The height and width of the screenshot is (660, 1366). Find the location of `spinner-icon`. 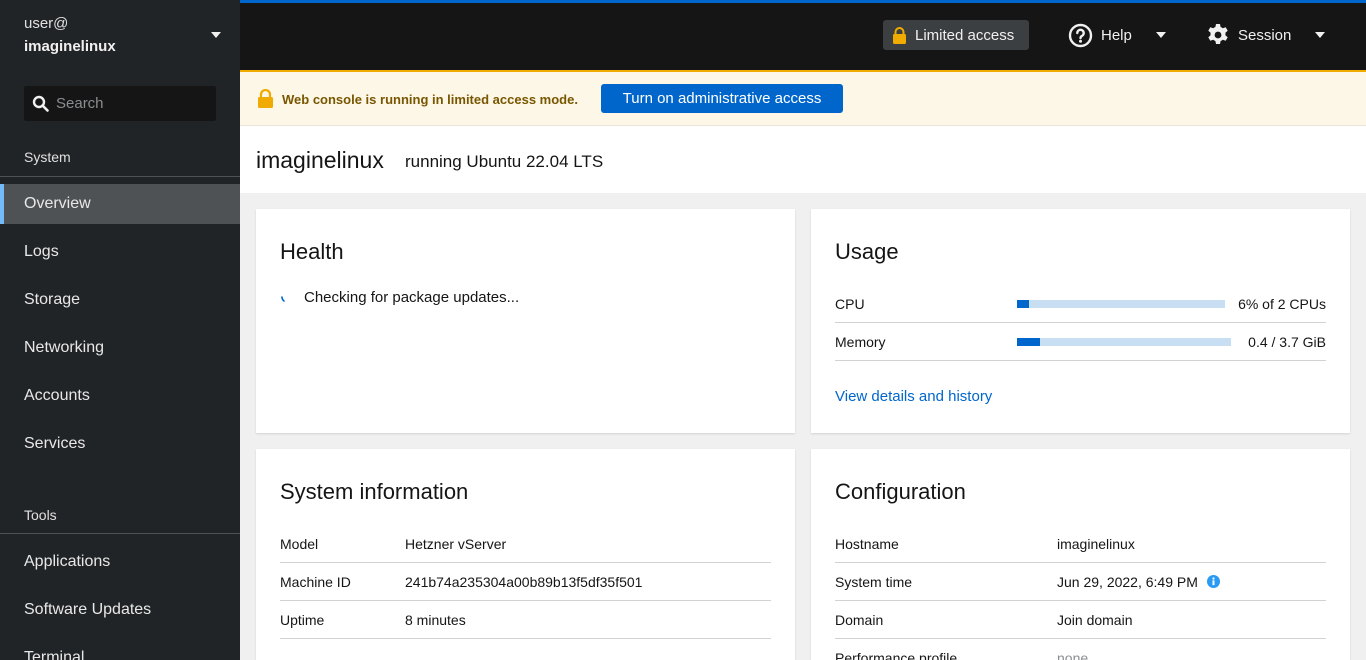

spinner-icon is located at coordinates (283, 298).